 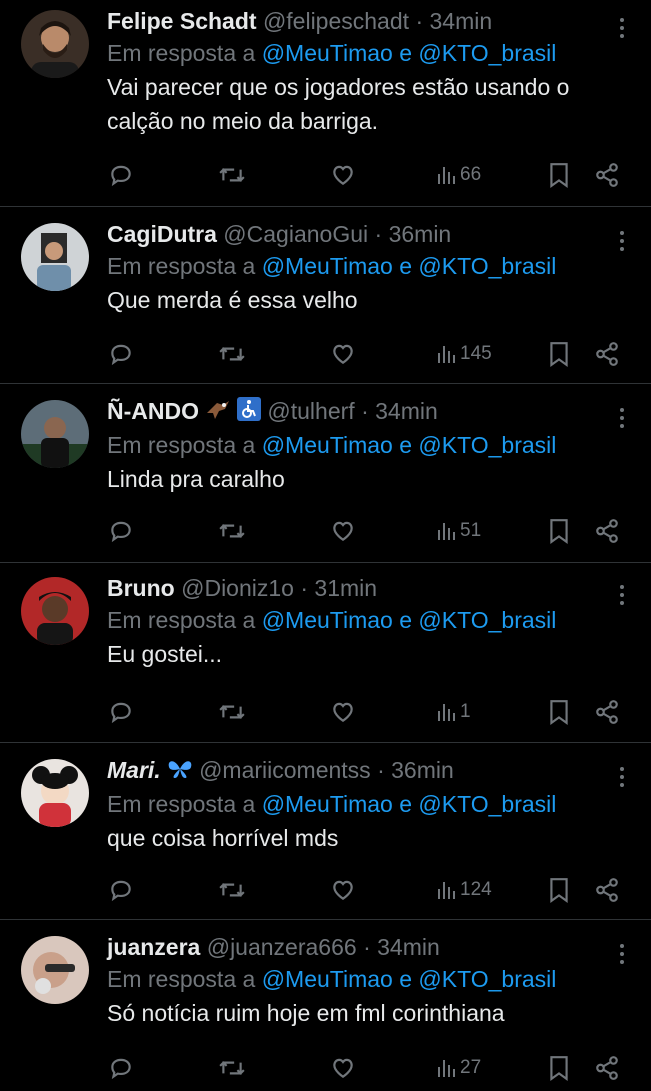 I want to click on user-handle: @CagianoGui, so click(x=295, y=234).